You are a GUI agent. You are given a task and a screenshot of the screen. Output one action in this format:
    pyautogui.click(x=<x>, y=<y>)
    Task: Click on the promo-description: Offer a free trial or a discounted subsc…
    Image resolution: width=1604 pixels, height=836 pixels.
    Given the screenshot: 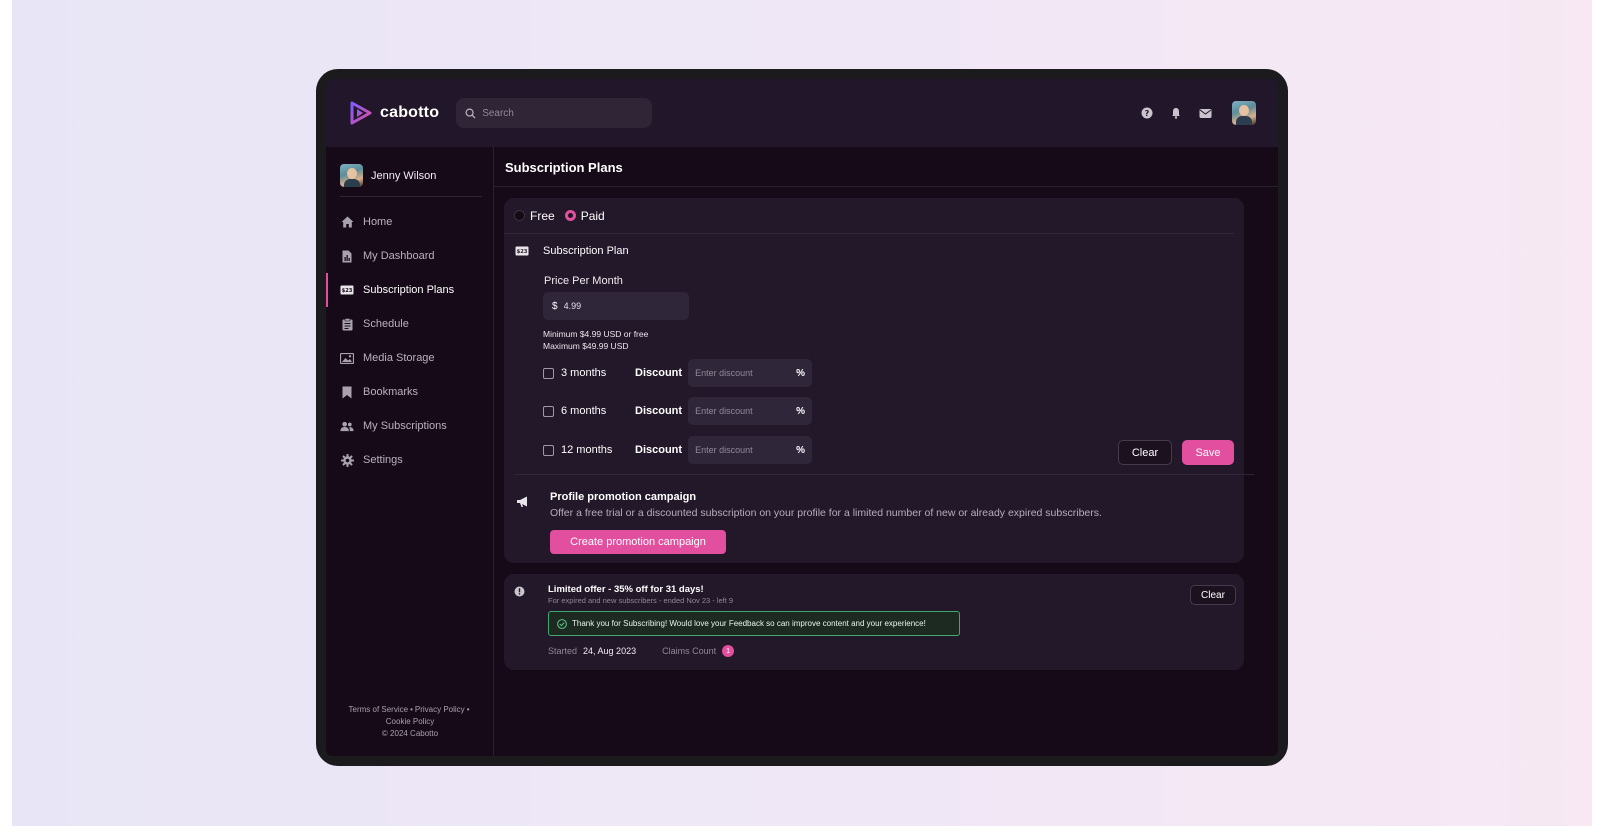 What is the action you would take?
    pyautogui.click(x=826, y=513)
    